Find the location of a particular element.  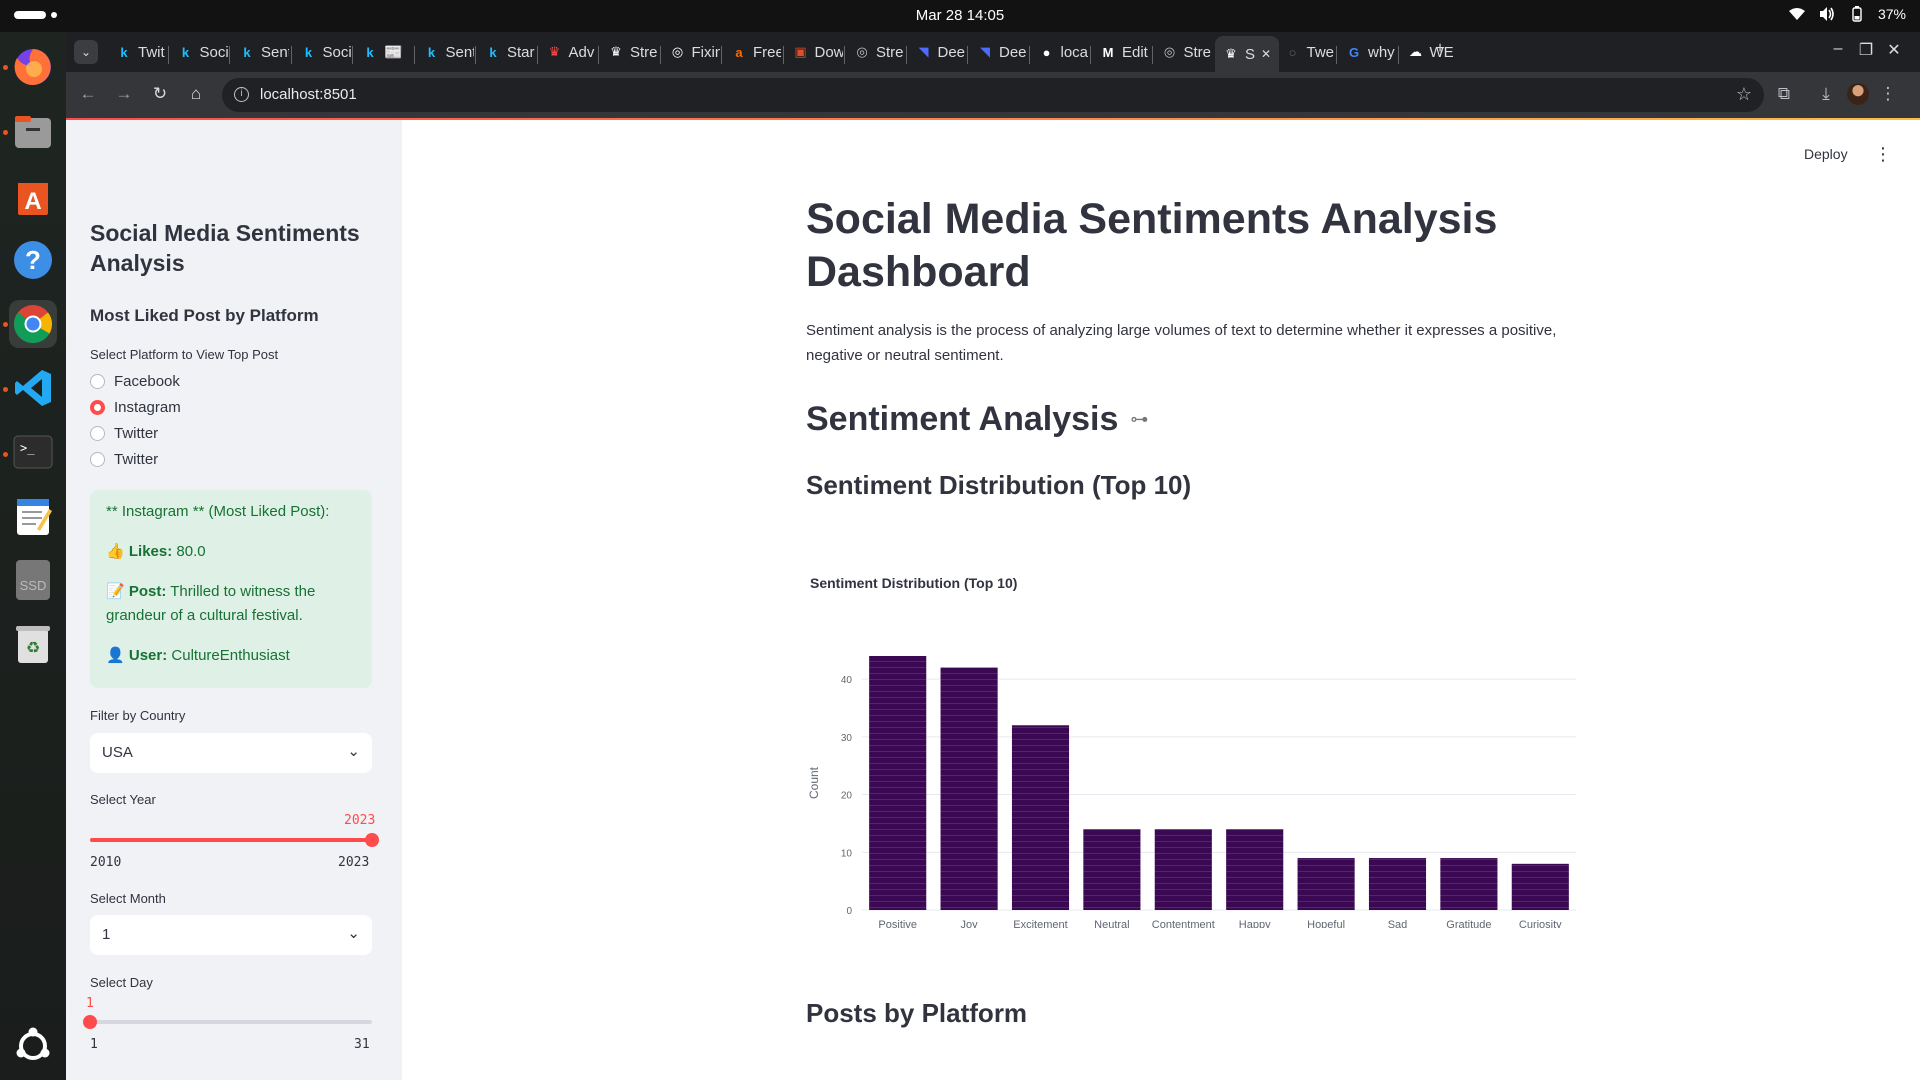

year-slider-thumb is located at coordinates (372, 840).